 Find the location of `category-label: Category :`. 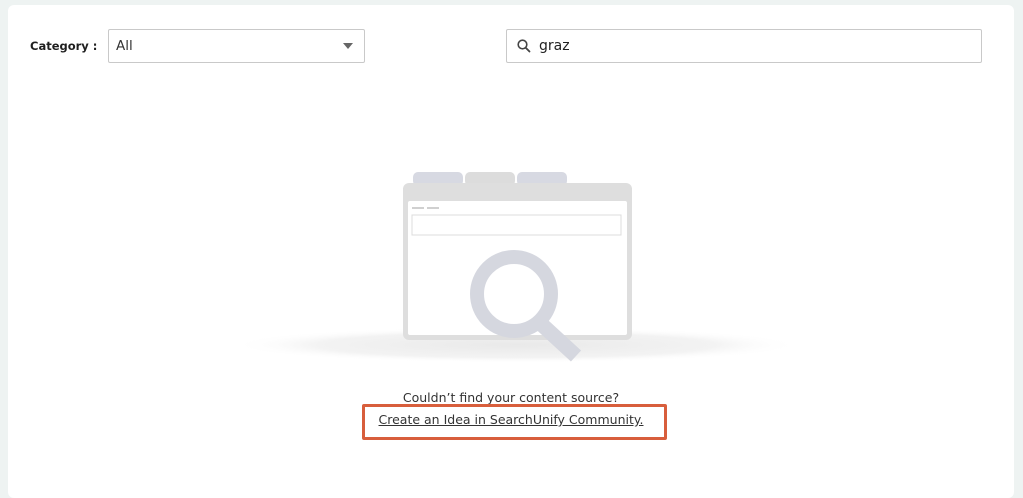

category-label: Category : is located at coordinates (64, 46).